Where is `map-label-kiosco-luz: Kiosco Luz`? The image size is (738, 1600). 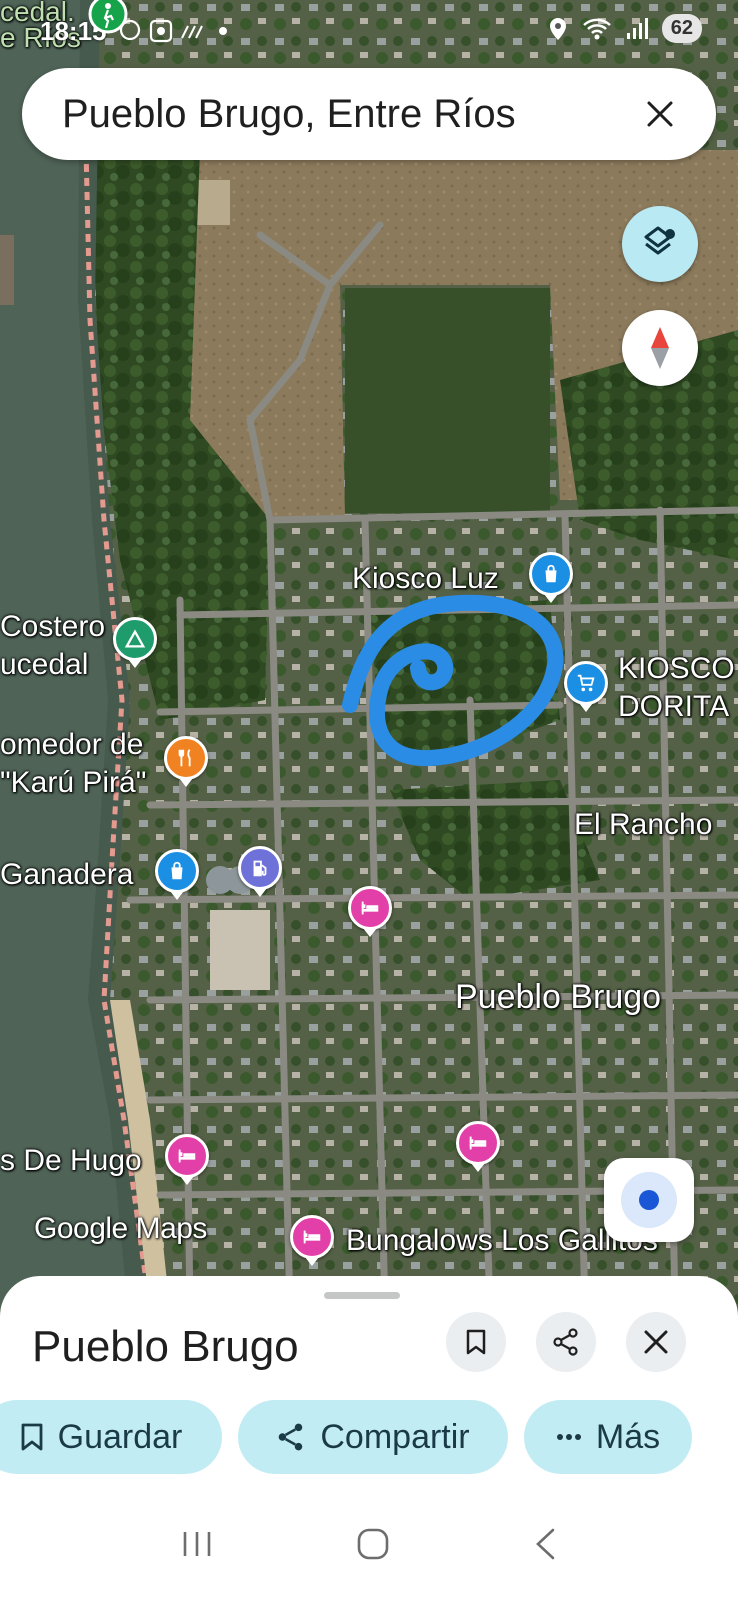
map-label-kiosco-luz: Kiosco Luz is located at coordinates (425, 579).